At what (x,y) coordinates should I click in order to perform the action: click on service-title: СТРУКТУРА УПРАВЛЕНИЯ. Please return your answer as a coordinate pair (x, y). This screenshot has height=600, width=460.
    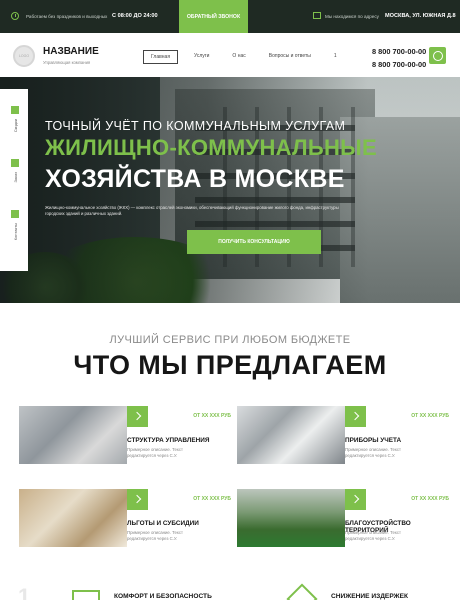
    Looking at the image, I should click on (168, 440).